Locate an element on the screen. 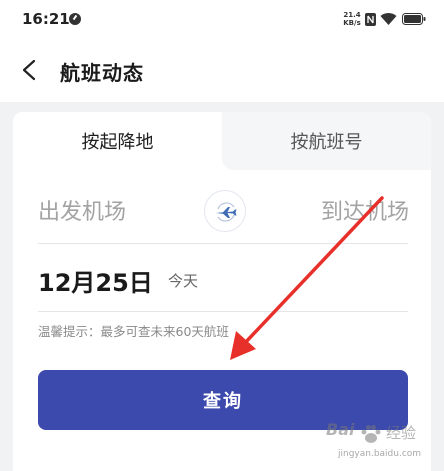  back-button is located at coordinates (30, 70).